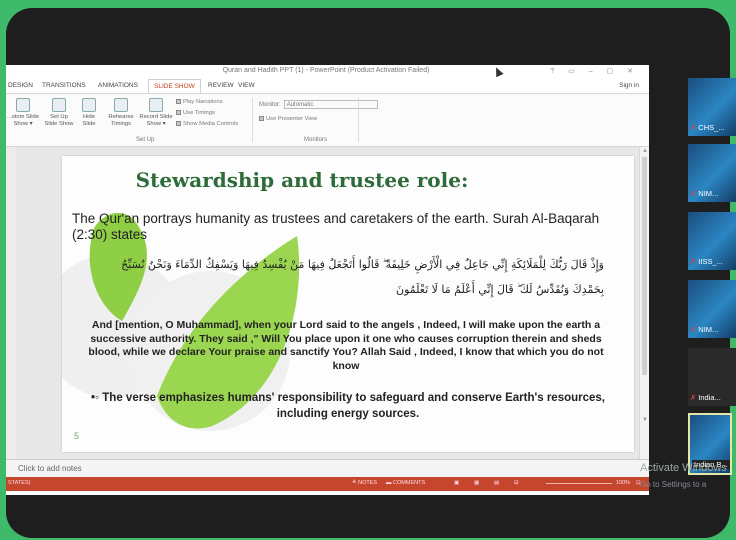 Image resolution: width=736 pixels, height=540 pixels. I want to click on slideshow-icon, so click(23, 105).